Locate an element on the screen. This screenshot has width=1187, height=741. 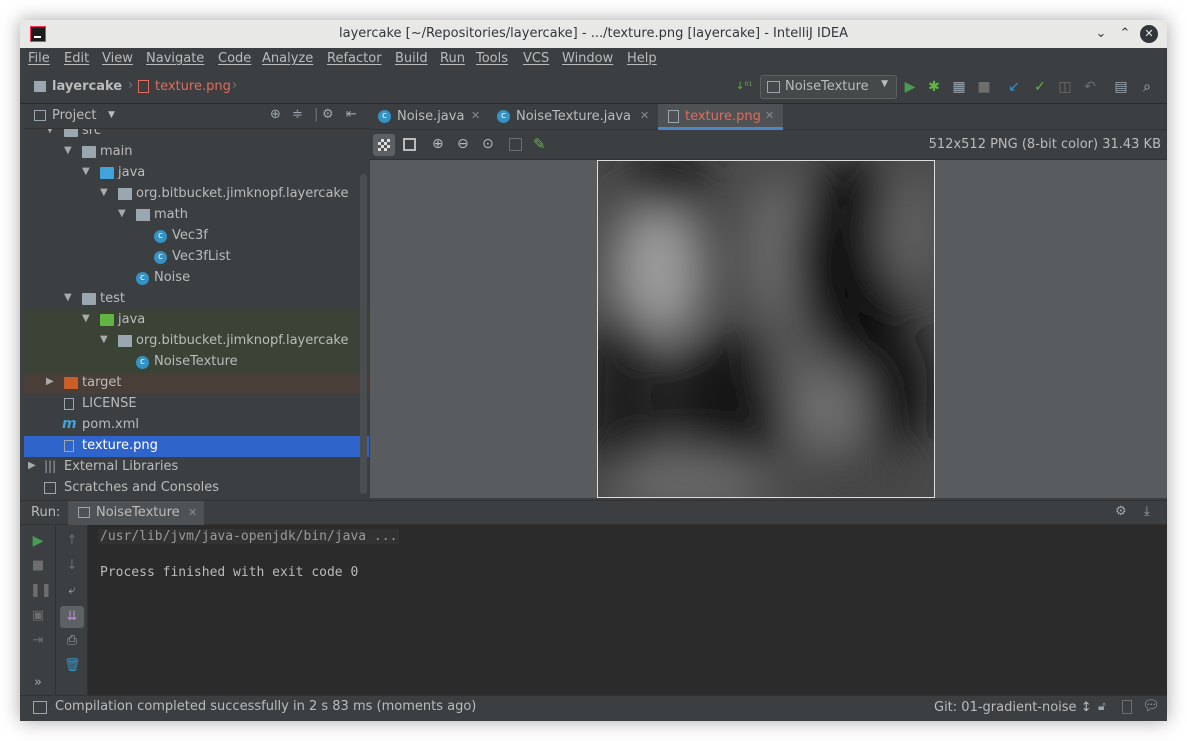
zoom-in-icon: ⊕ is located at coordinates (438, 144).